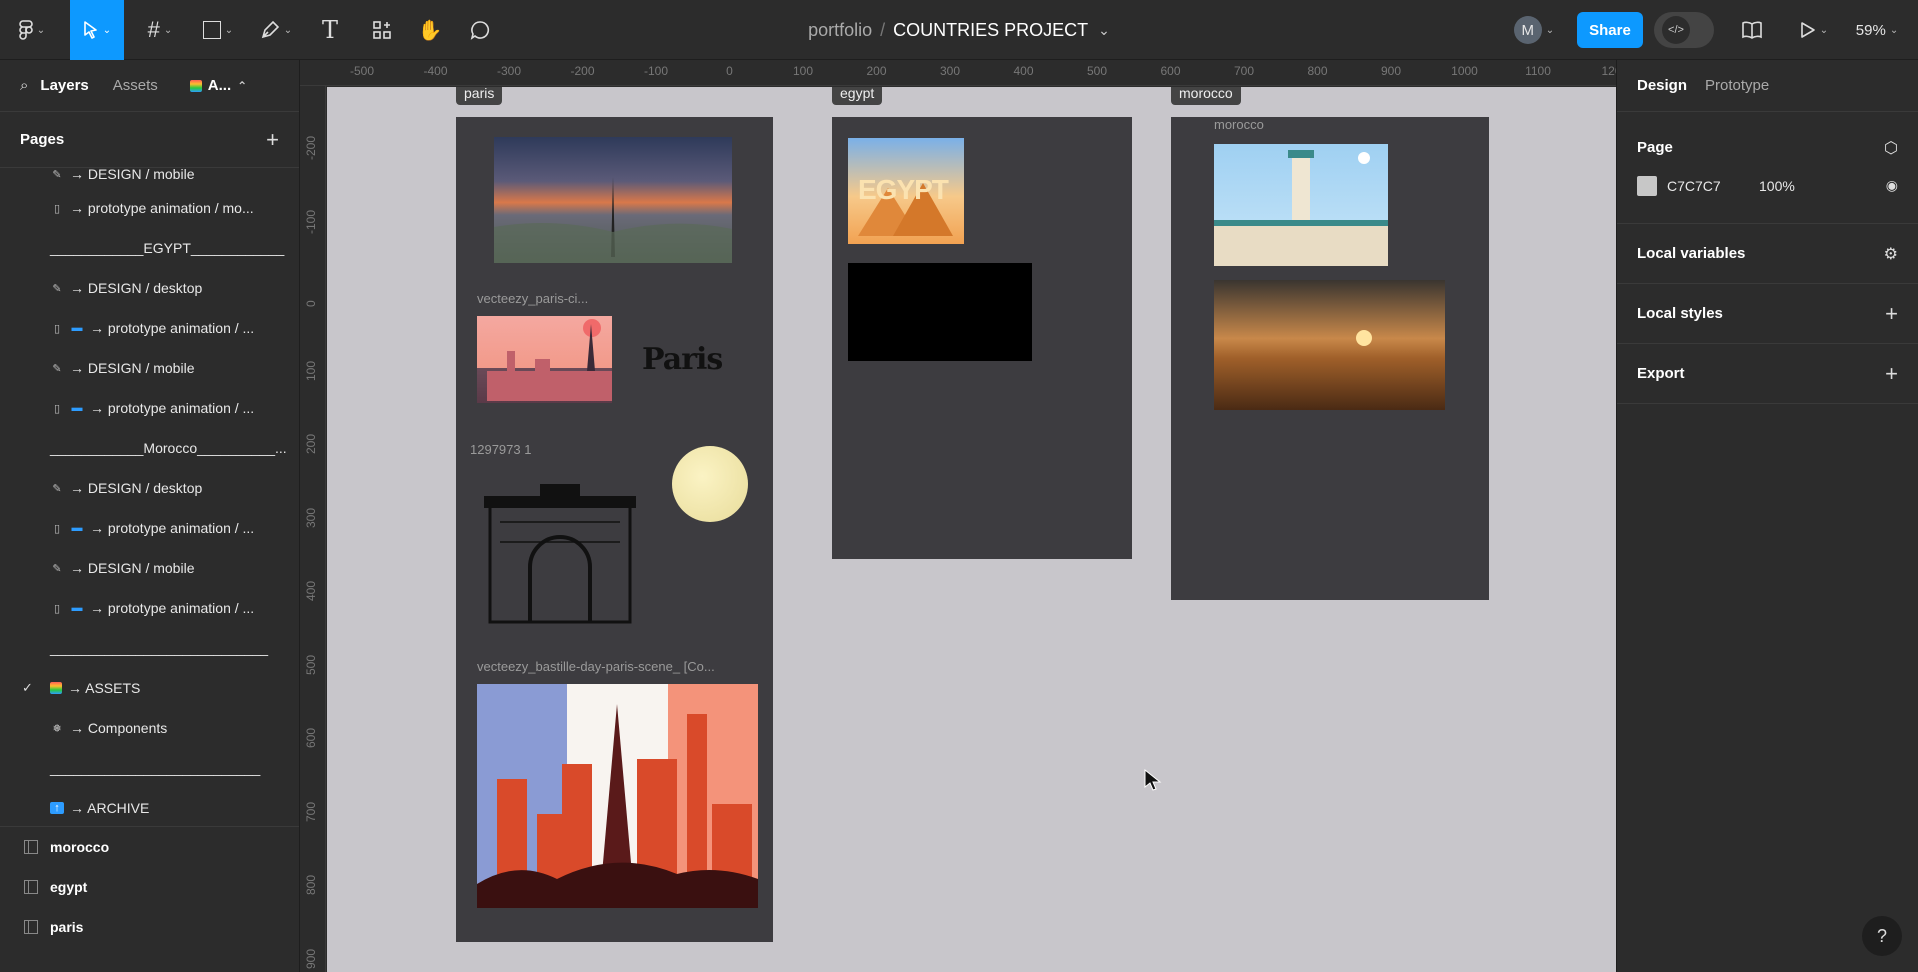 This screenshot has height=972, width=1918. I want to click on frame-tool-button: # ⌄, so click(160, 30).